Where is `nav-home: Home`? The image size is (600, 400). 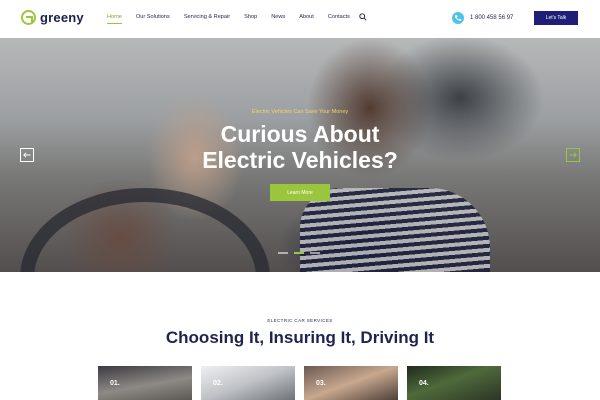
nav-home: Home is located at coordinates (114, 19).